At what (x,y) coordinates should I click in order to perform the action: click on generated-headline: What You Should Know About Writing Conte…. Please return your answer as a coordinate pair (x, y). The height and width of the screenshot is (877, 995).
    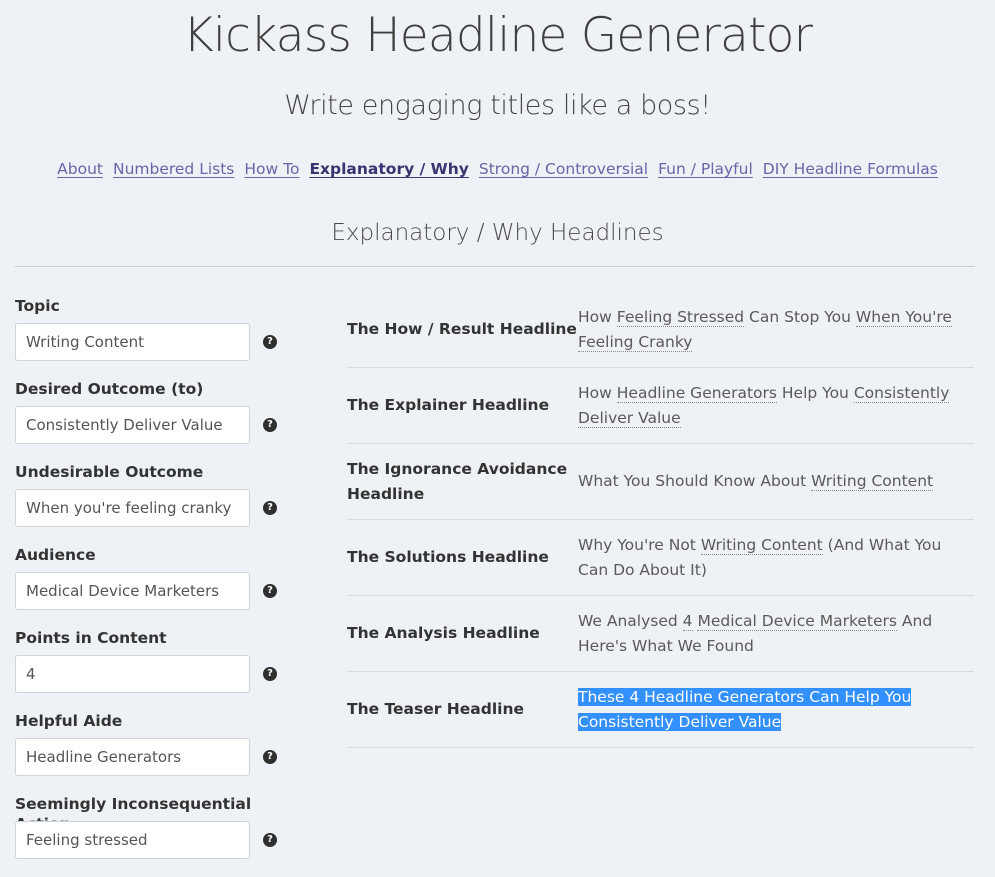
    Looking at the image, I should click on (776, 481).